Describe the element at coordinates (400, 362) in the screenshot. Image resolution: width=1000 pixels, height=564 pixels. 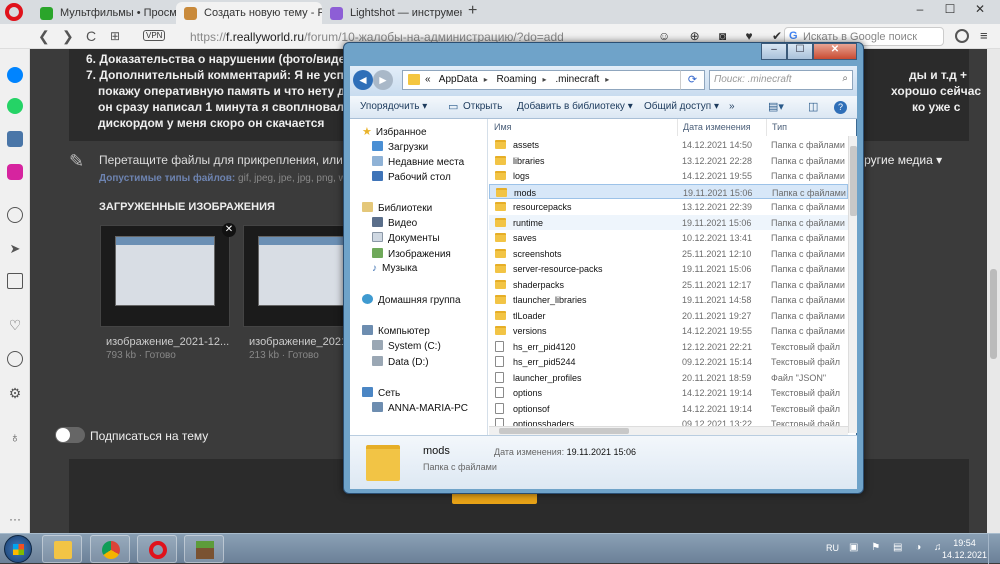
I see `nav-drive-d: Data (D:)` at that location.